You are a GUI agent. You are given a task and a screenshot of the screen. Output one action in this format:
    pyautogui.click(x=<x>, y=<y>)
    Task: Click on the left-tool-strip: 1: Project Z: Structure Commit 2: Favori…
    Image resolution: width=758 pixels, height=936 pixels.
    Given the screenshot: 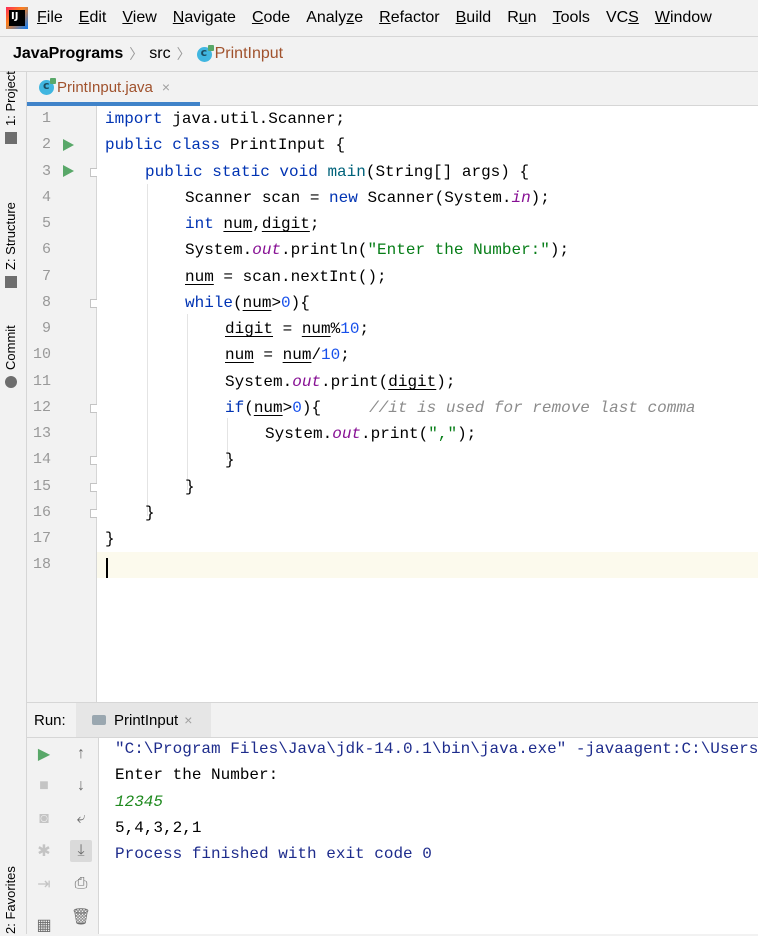 What is the action you would take?
    pyautogui.click(x=13, y=502)
    